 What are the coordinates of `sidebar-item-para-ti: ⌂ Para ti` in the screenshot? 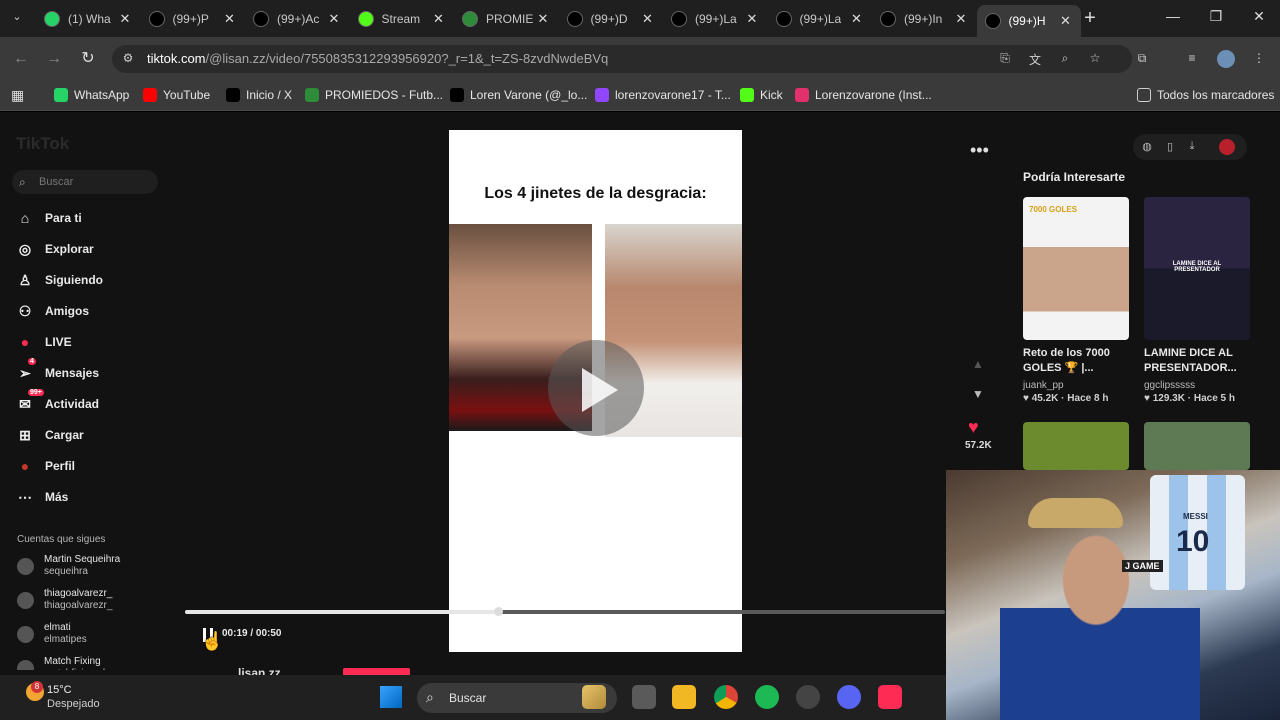 It's located at (49, 218).